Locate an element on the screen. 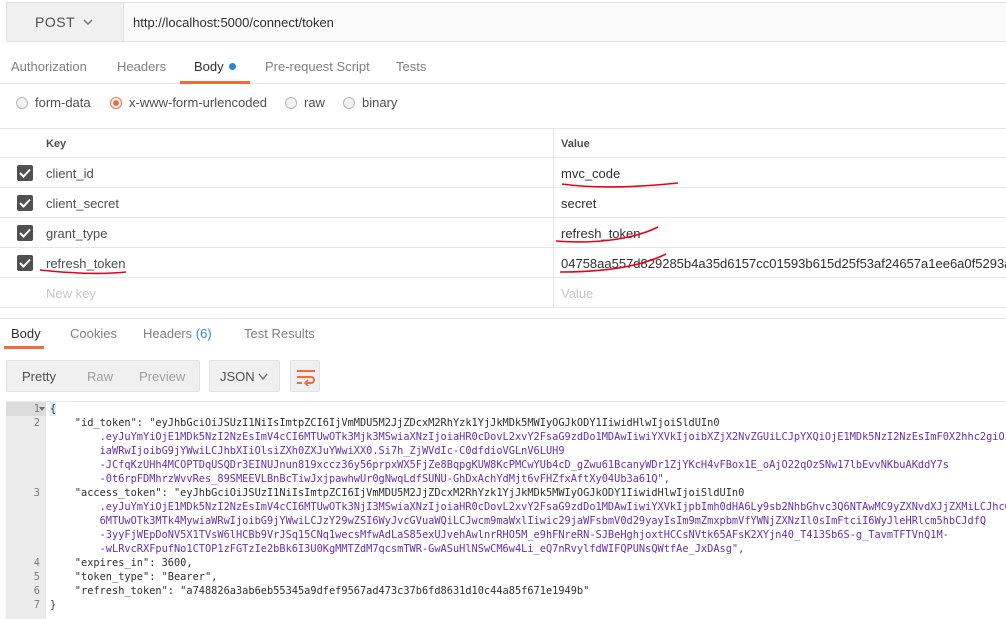 Image resolution: width=1006 pixels, height=619 pixels. new-value-input: Value is located at coordinates (577, 293).